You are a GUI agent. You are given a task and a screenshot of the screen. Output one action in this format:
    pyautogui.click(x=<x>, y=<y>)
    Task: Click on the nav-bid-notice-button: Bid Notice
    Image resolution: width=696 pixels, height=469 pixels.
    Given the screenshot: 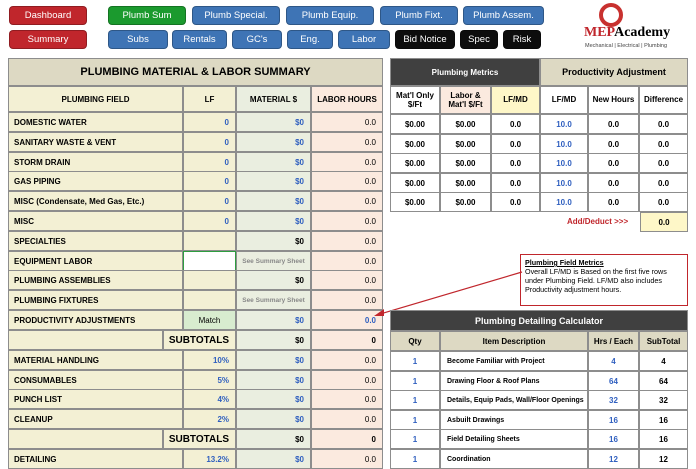 What is the action you would take?
    pyautogui.click(x=425, y=39)
    